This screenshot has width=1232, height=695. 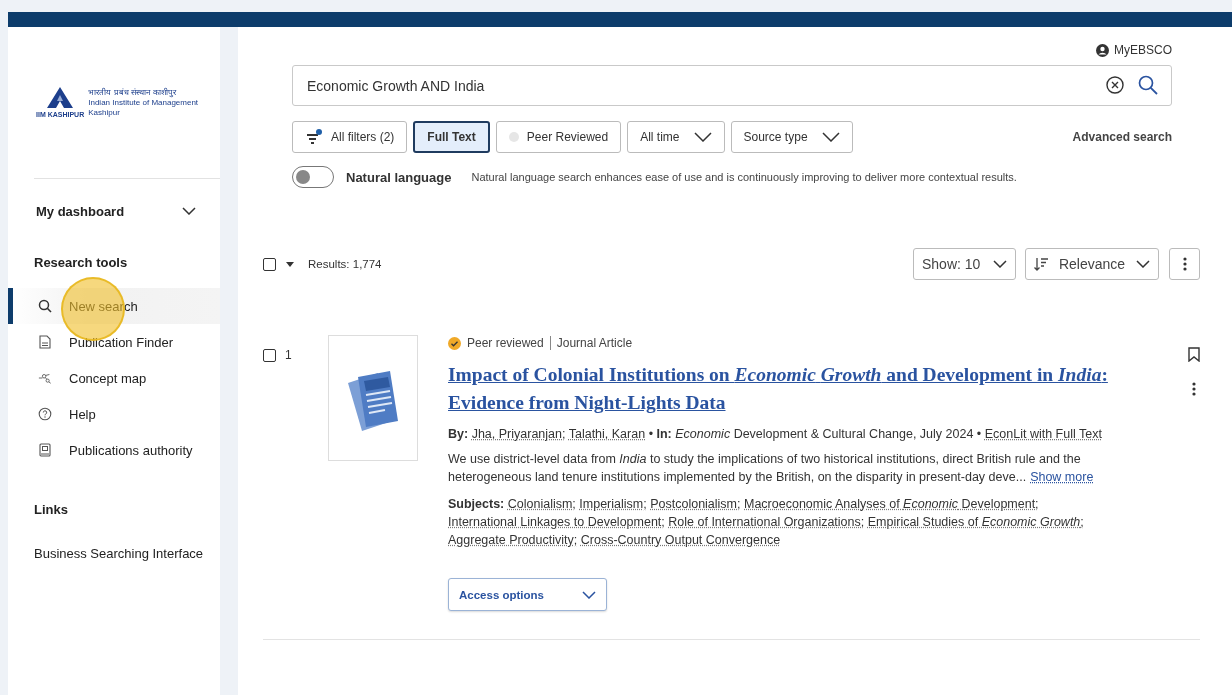 What do you see at coordinates (114, 342) in the screenshot?
I see `sidebar-item: Publication Finder` at bounding box center [114, 342].